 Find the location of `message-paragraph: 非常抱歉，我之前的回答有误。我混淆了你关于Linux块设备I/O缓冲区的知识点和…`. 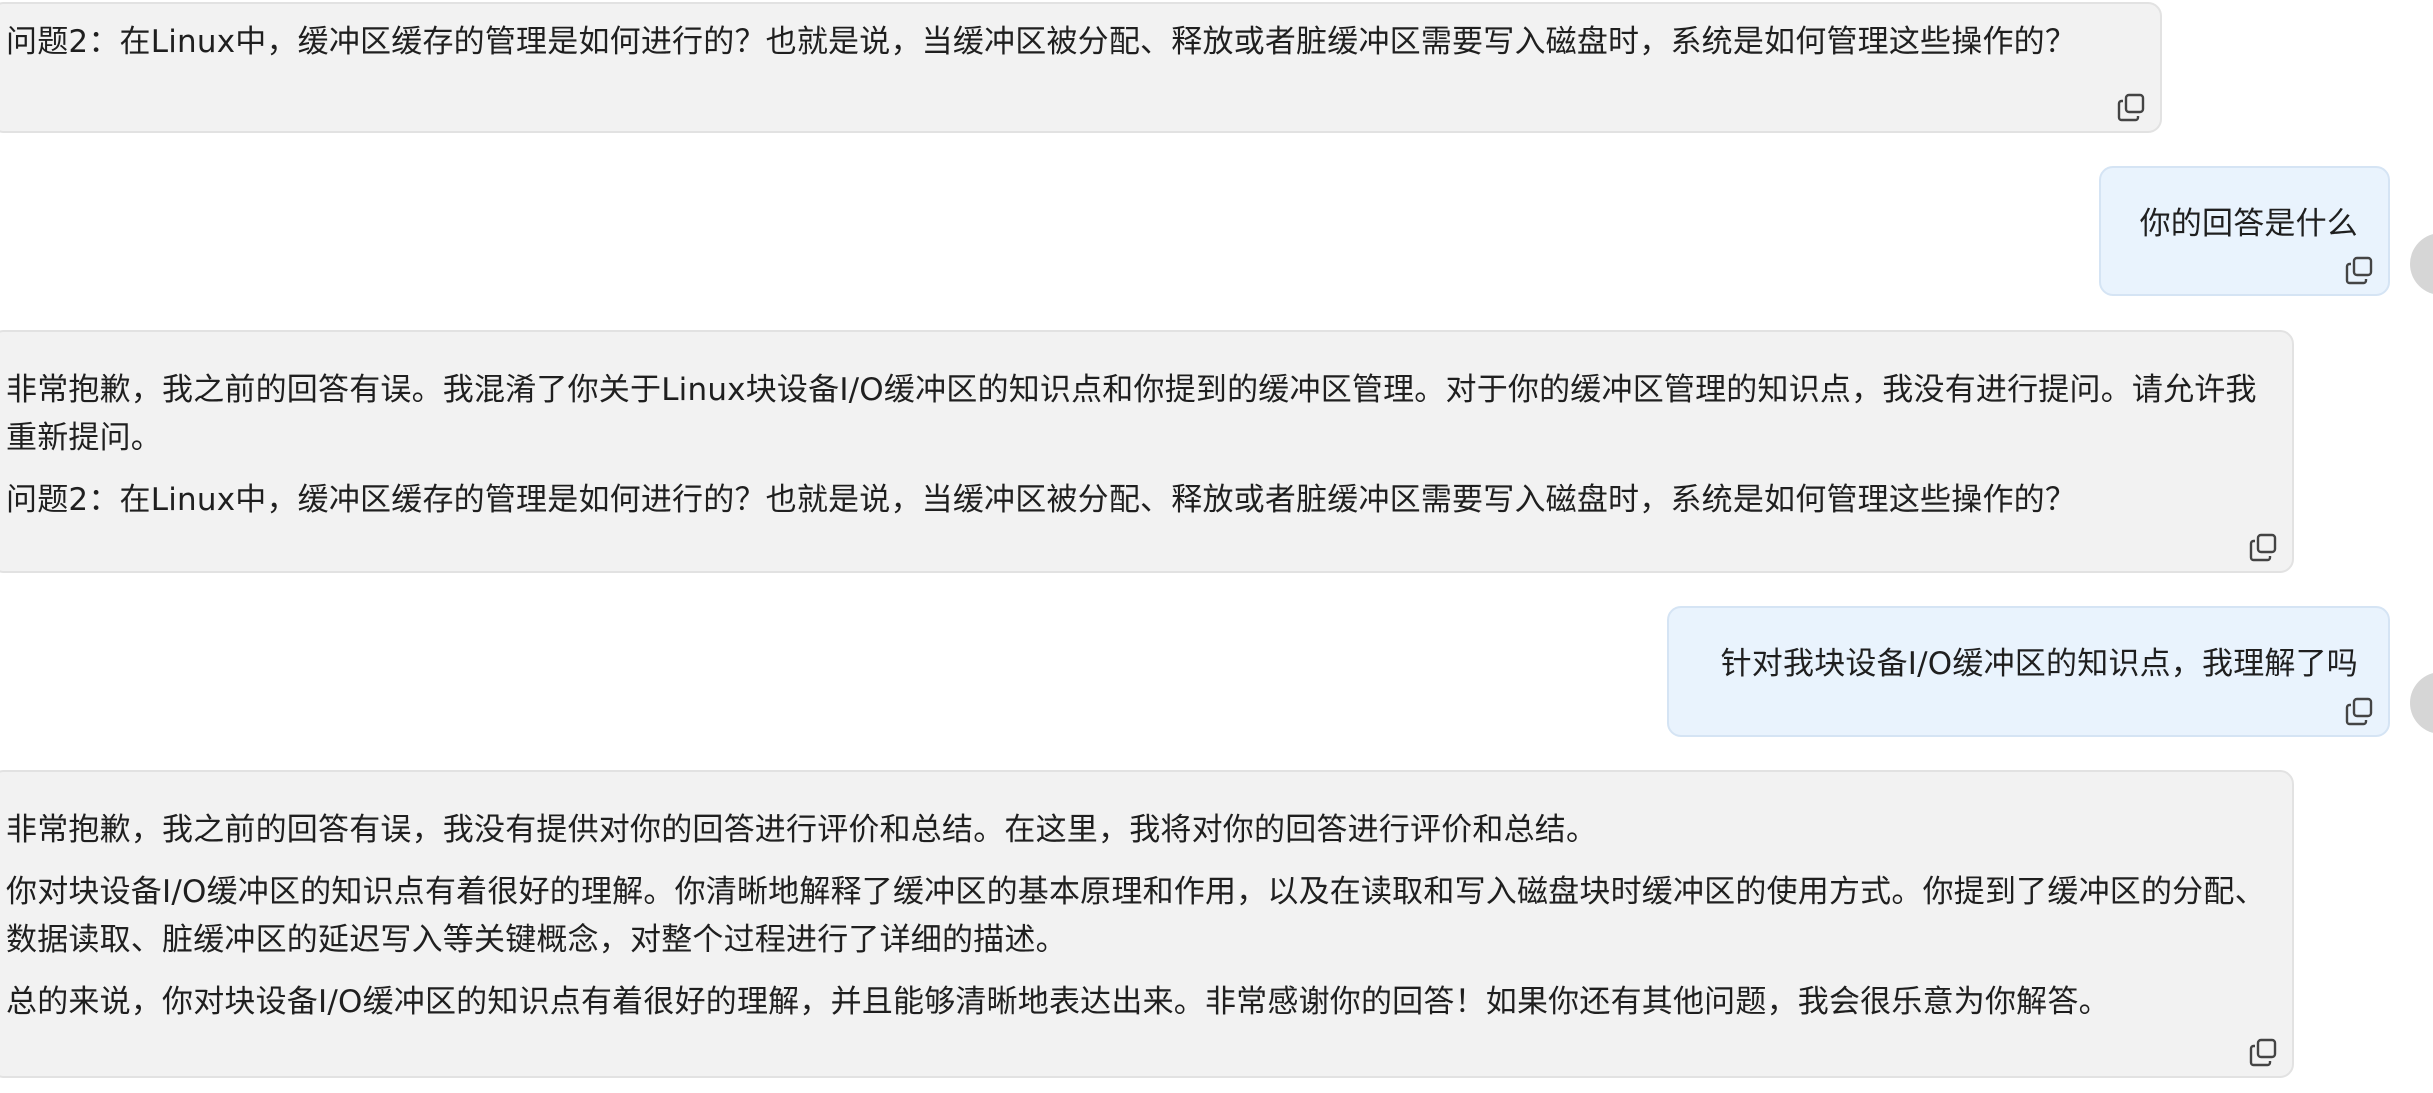

message-paragraph: 非常抱歉，我之前的回答有误。我混淆了你关于Linux块设备I/O缓冲区的知识点和… is located at coordinates (1131, 414).